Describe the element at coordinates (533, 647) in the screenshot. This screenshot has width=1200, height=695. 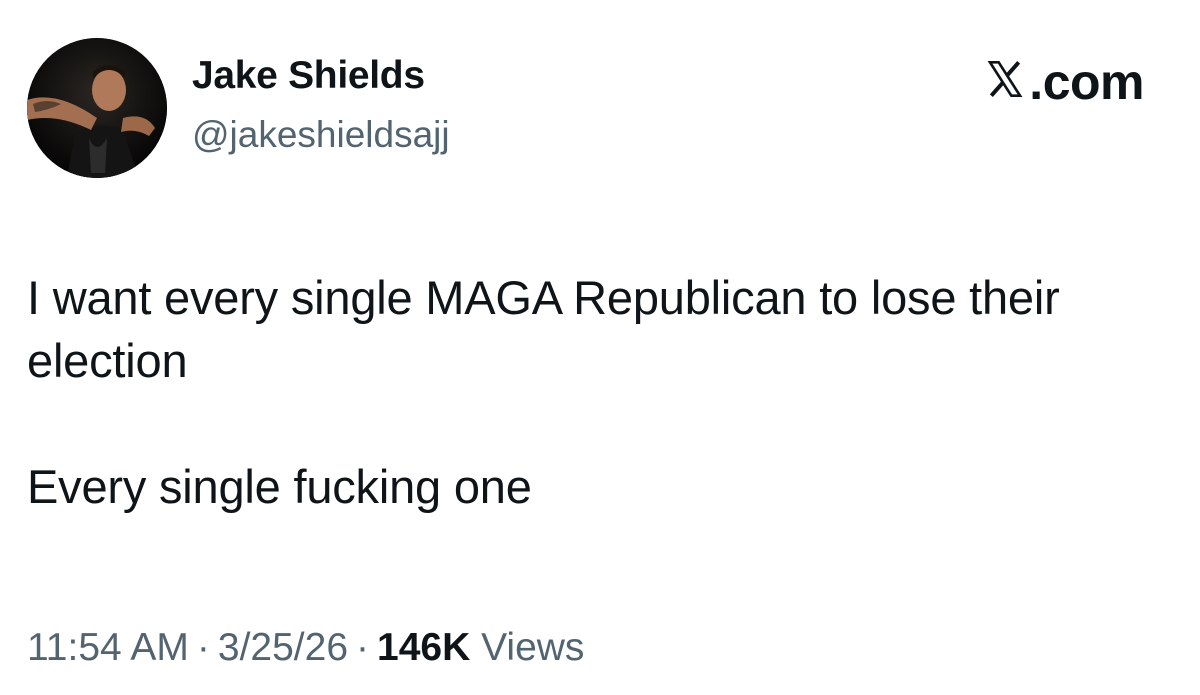
I see `views-label: Views` at that location.